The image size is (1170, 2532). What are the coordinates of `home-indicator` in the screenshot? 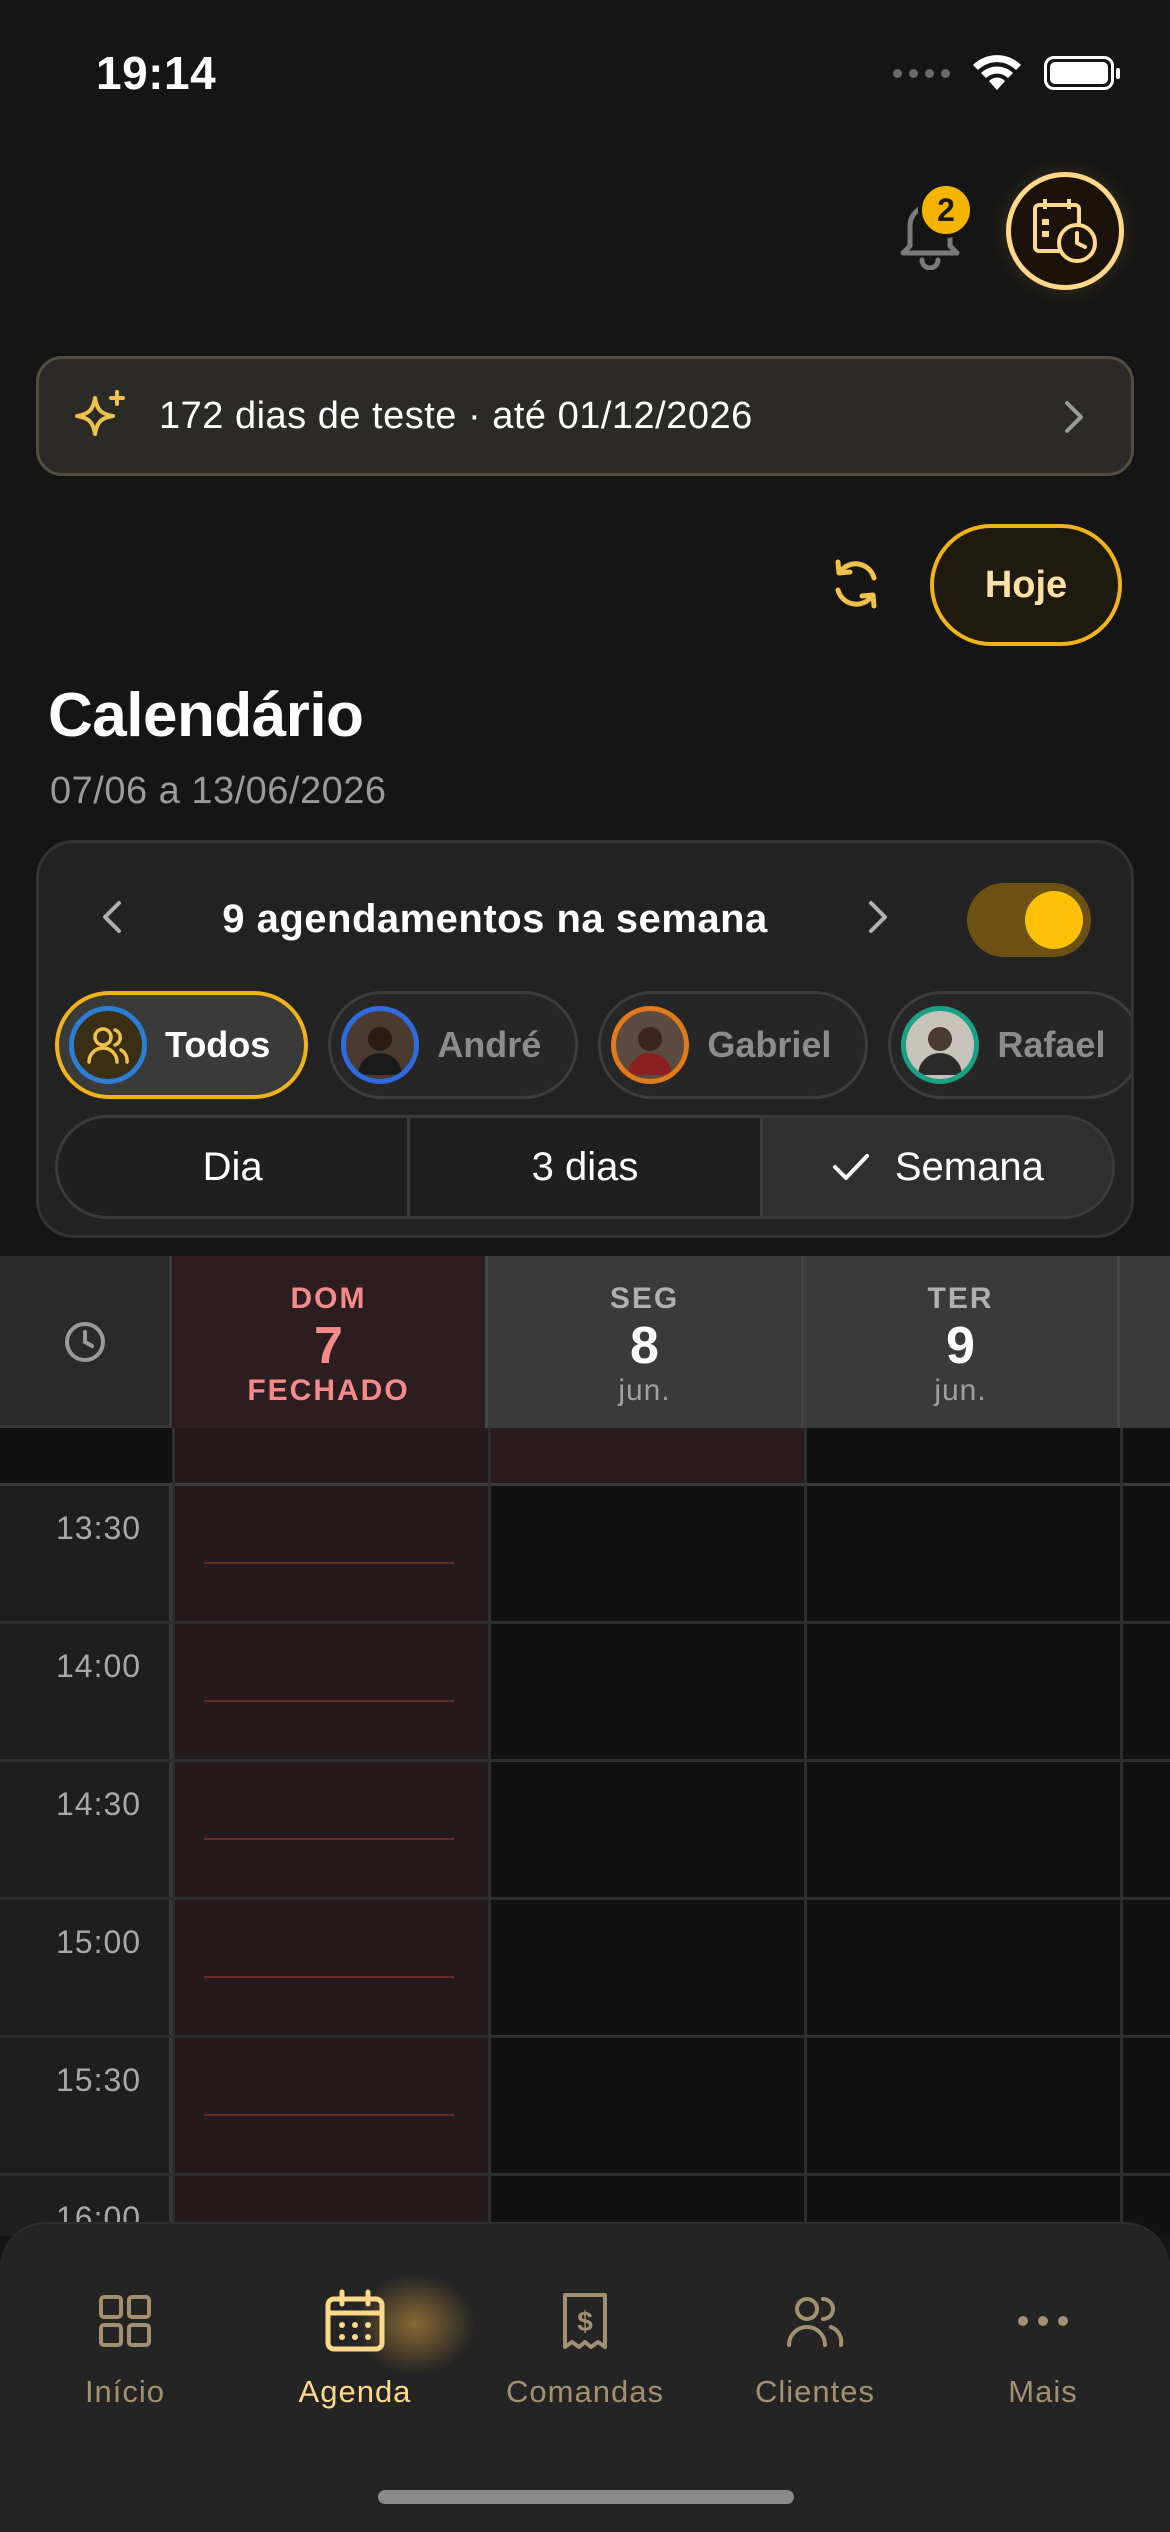 It's located at (586, 2497).